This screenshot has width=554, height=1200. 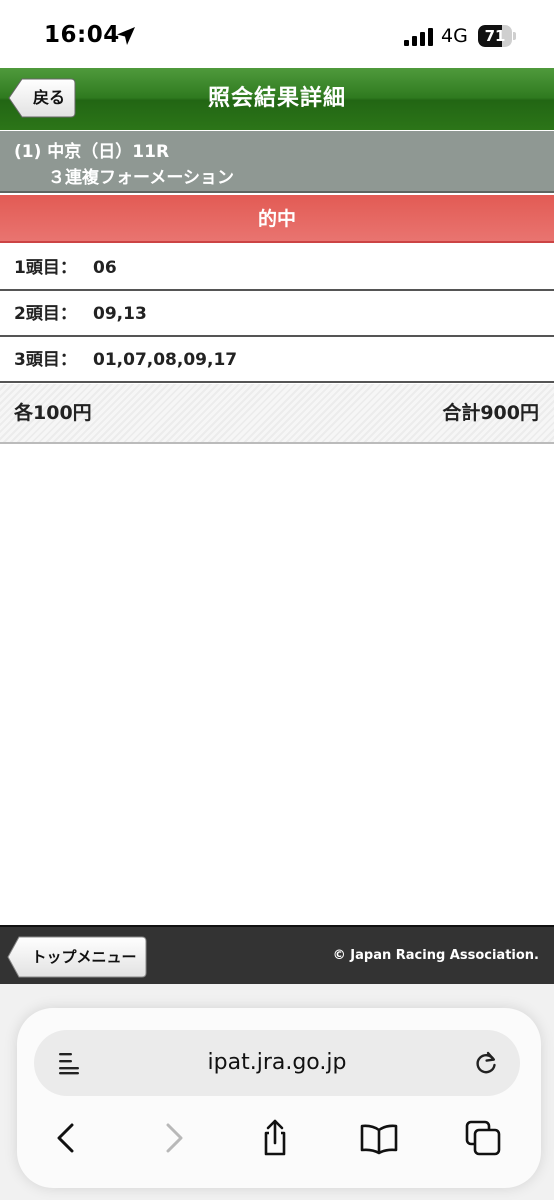 What do you see at coordinates (45, 314) in the screenshot?
I see `selection-label: 2頭目：` at bounding box center [45, 314].